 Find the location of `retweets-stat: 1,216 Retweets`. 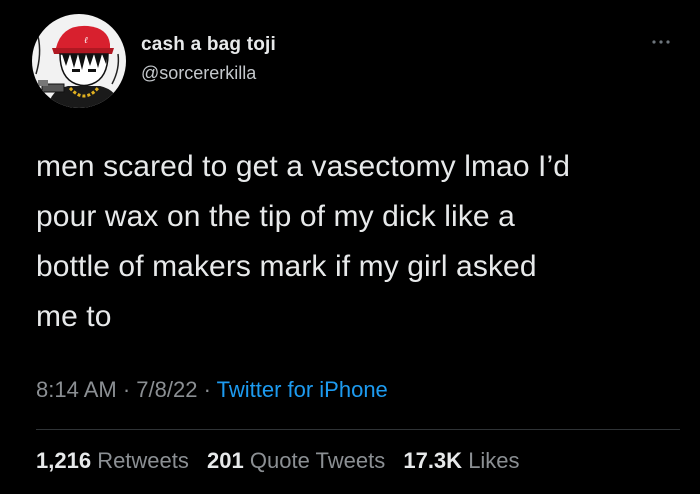

retweets-stat: 1,216 Retweets is located at coordinates (112, 460).